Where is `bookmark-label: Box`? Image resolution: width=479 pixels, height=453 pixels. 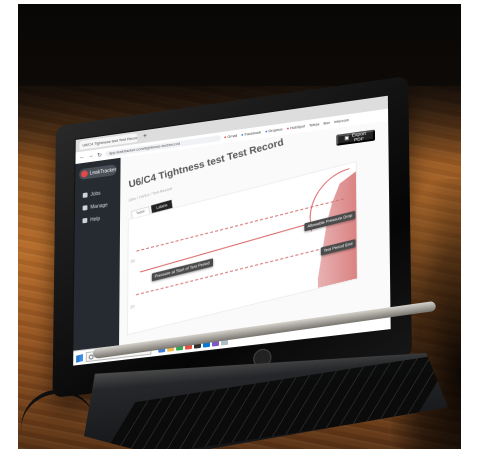
bookmark-label: Box is located at coordinates (327, 123).